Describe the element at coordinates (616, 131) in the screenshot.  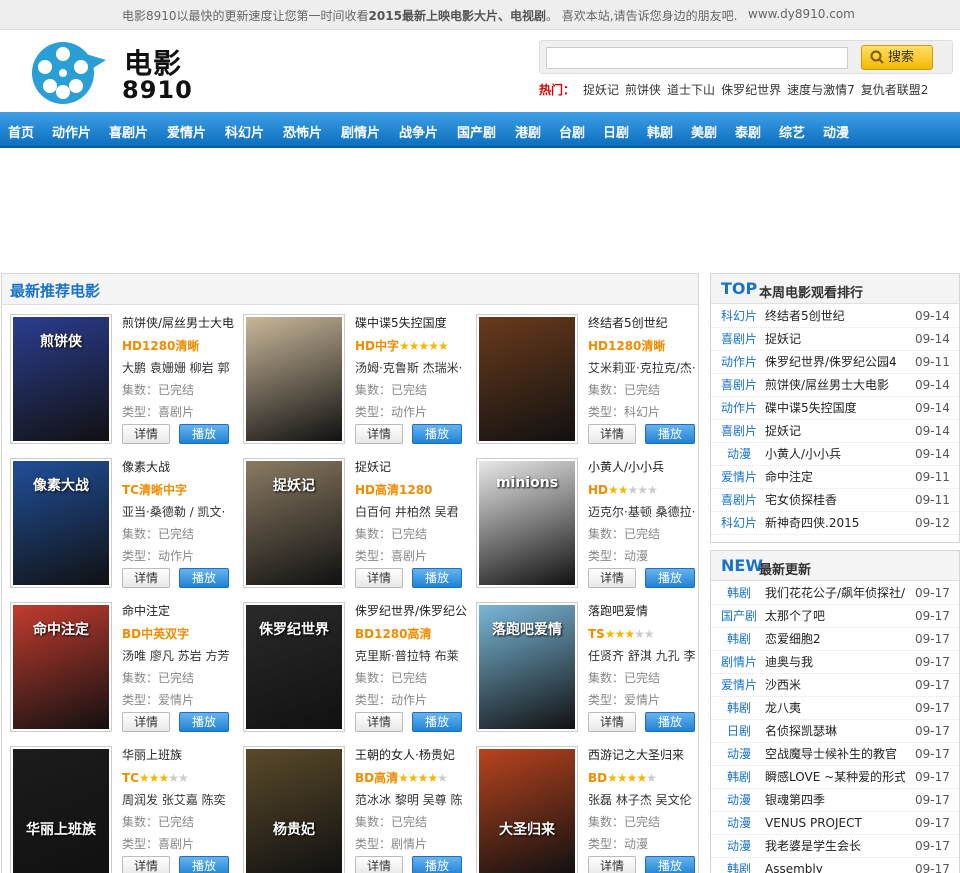
I see `nav-item-jp-series: 日剧` at that location.